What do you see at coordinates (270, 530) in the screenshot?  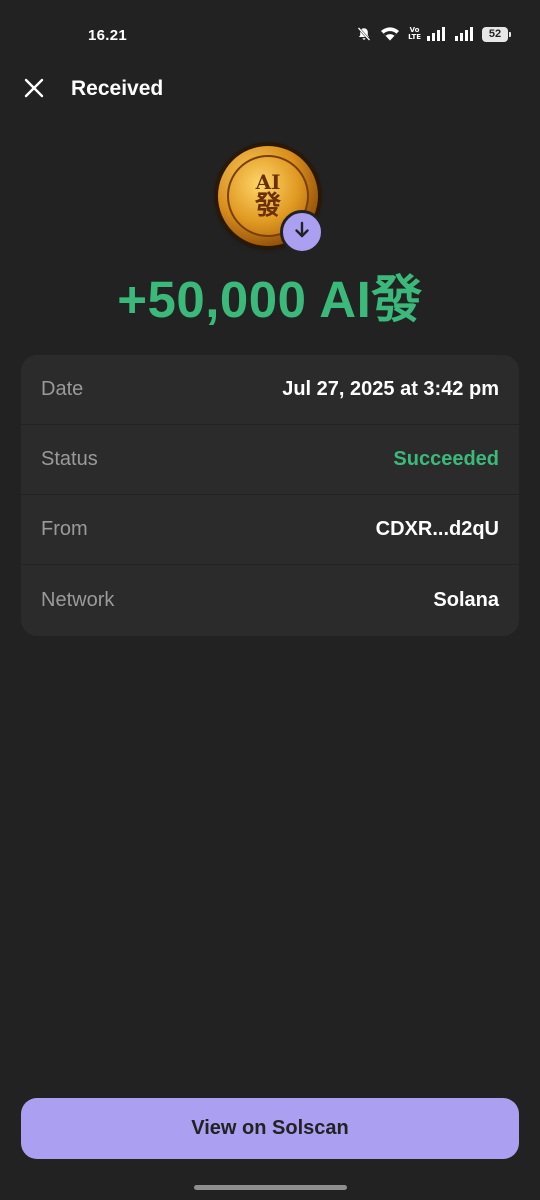 I see `detail-row-from: From CDXR...d2qU` at bounding box center [270, 530].